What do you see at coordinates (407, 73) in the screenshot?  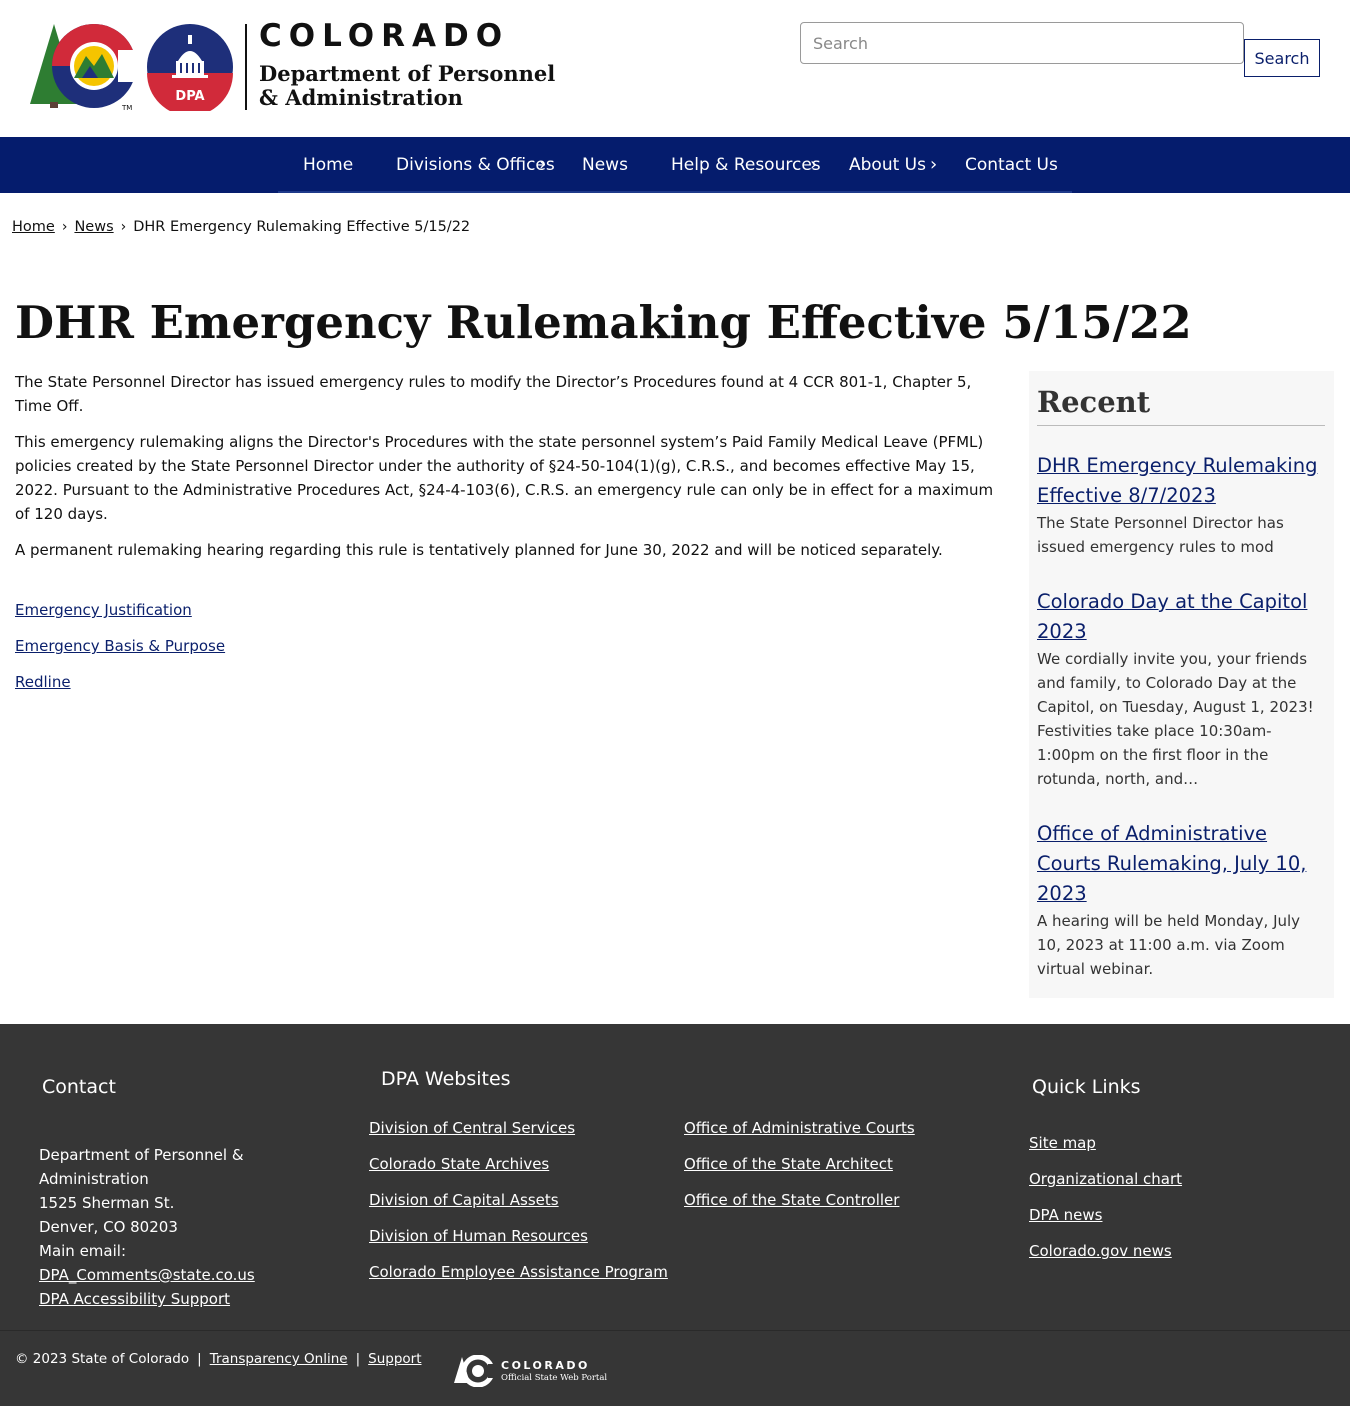 I see `logo-dept-line1: Department of Personnel` at bounding box center [407, 73].